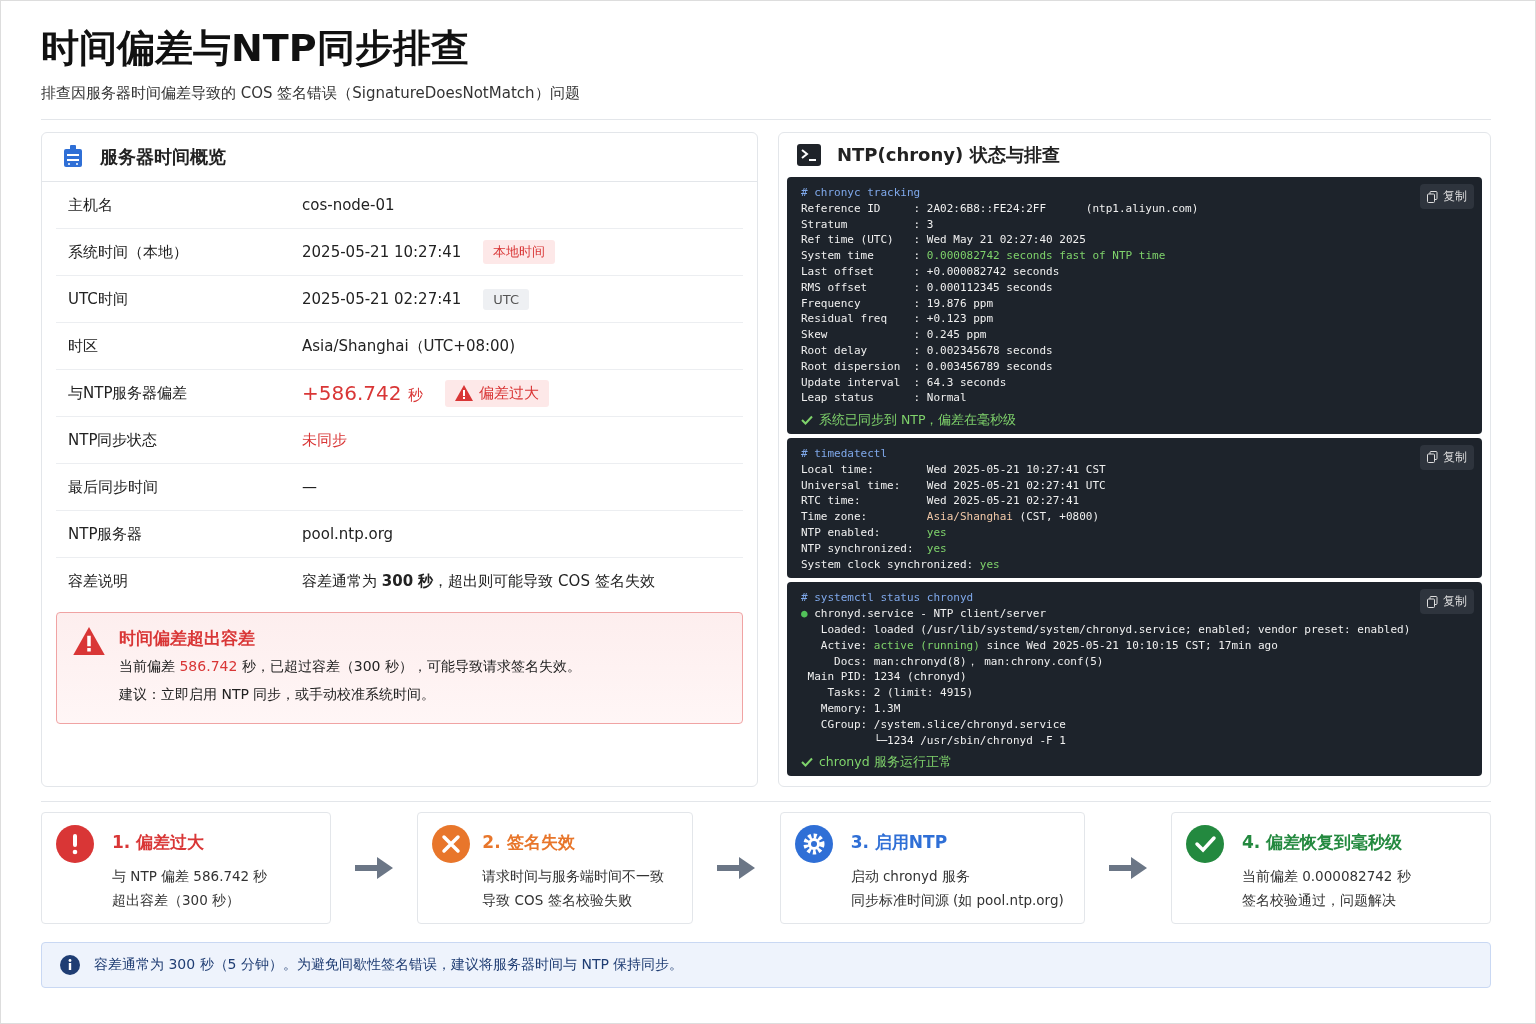  Describe the element at coordinates (860, 708) in the screenshot. I see `terminal-line: Memory: 1.3M` at that location.